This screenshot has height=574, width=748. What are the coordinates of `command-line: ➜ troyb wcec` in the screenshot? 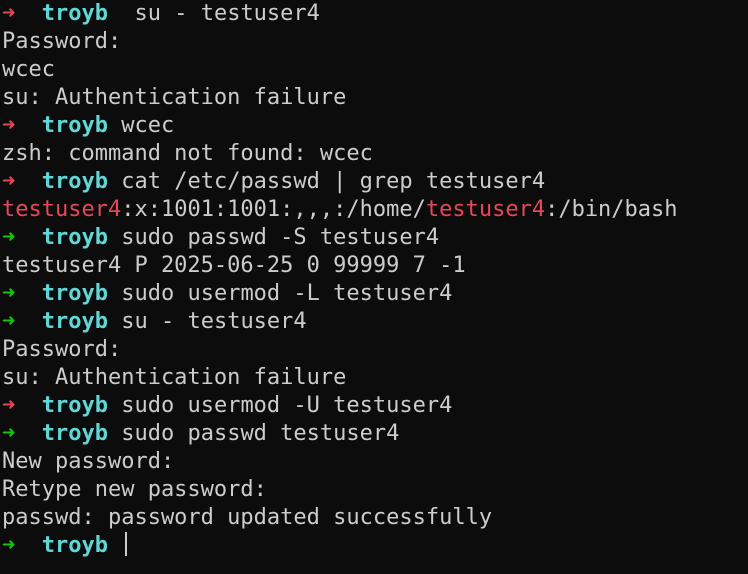 It's located at (374, 126).